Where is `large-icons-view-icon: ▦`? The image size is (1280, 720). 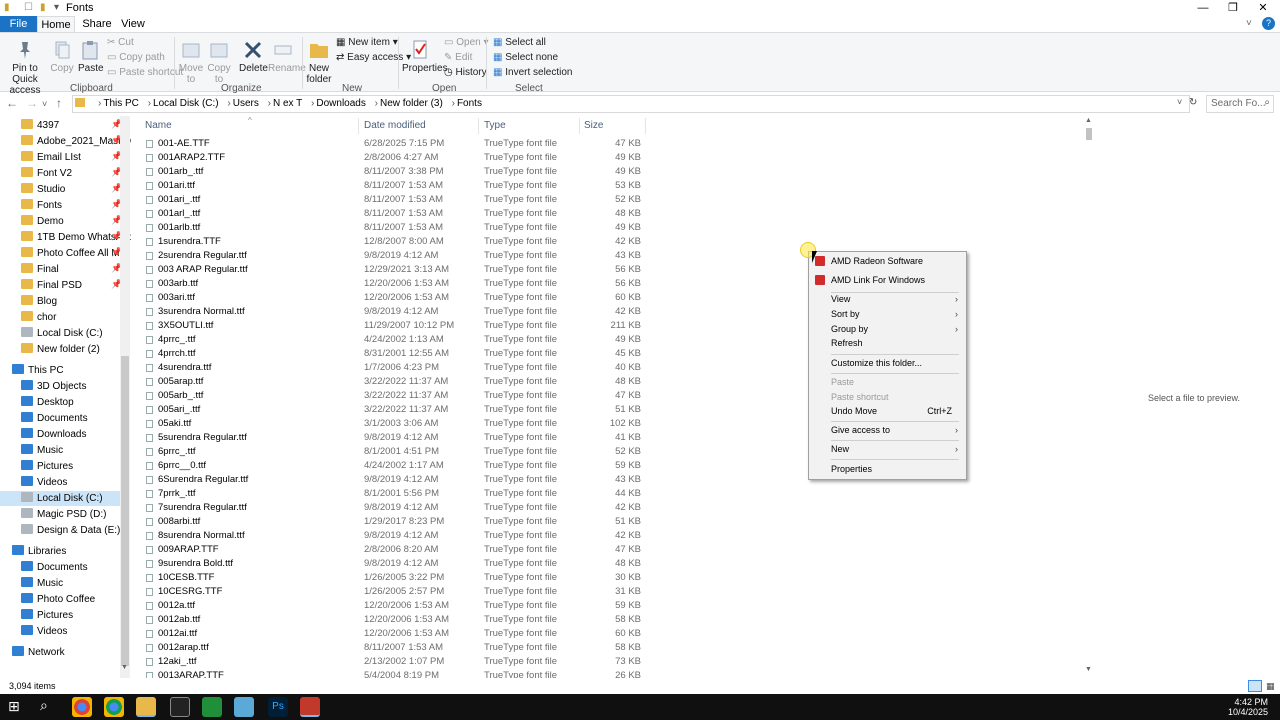
large-icons-view-icon: ▦ is located at coordinates (1270, 686).